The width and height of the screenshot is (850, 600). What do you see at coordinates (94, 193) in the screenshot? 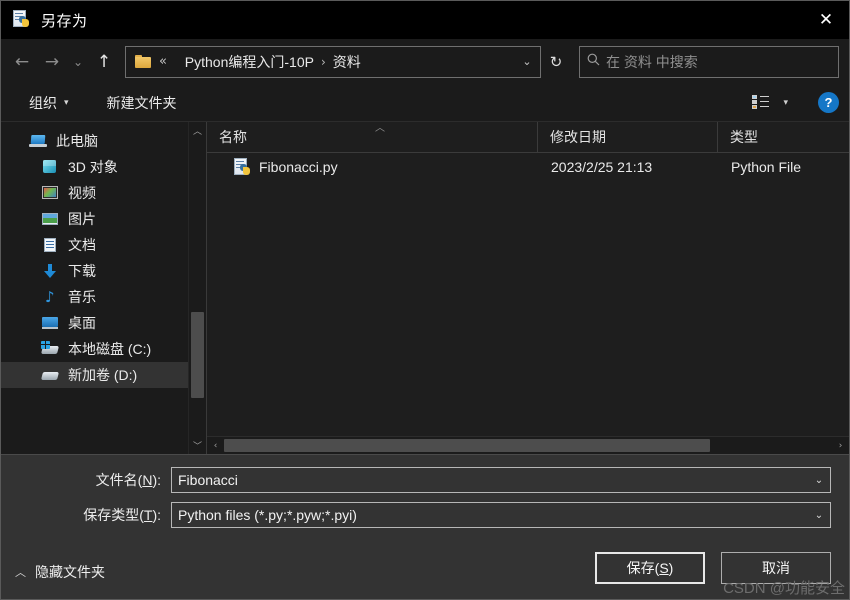
I see `sidebar-item-2: 视频` at bounding box center [94, 193].